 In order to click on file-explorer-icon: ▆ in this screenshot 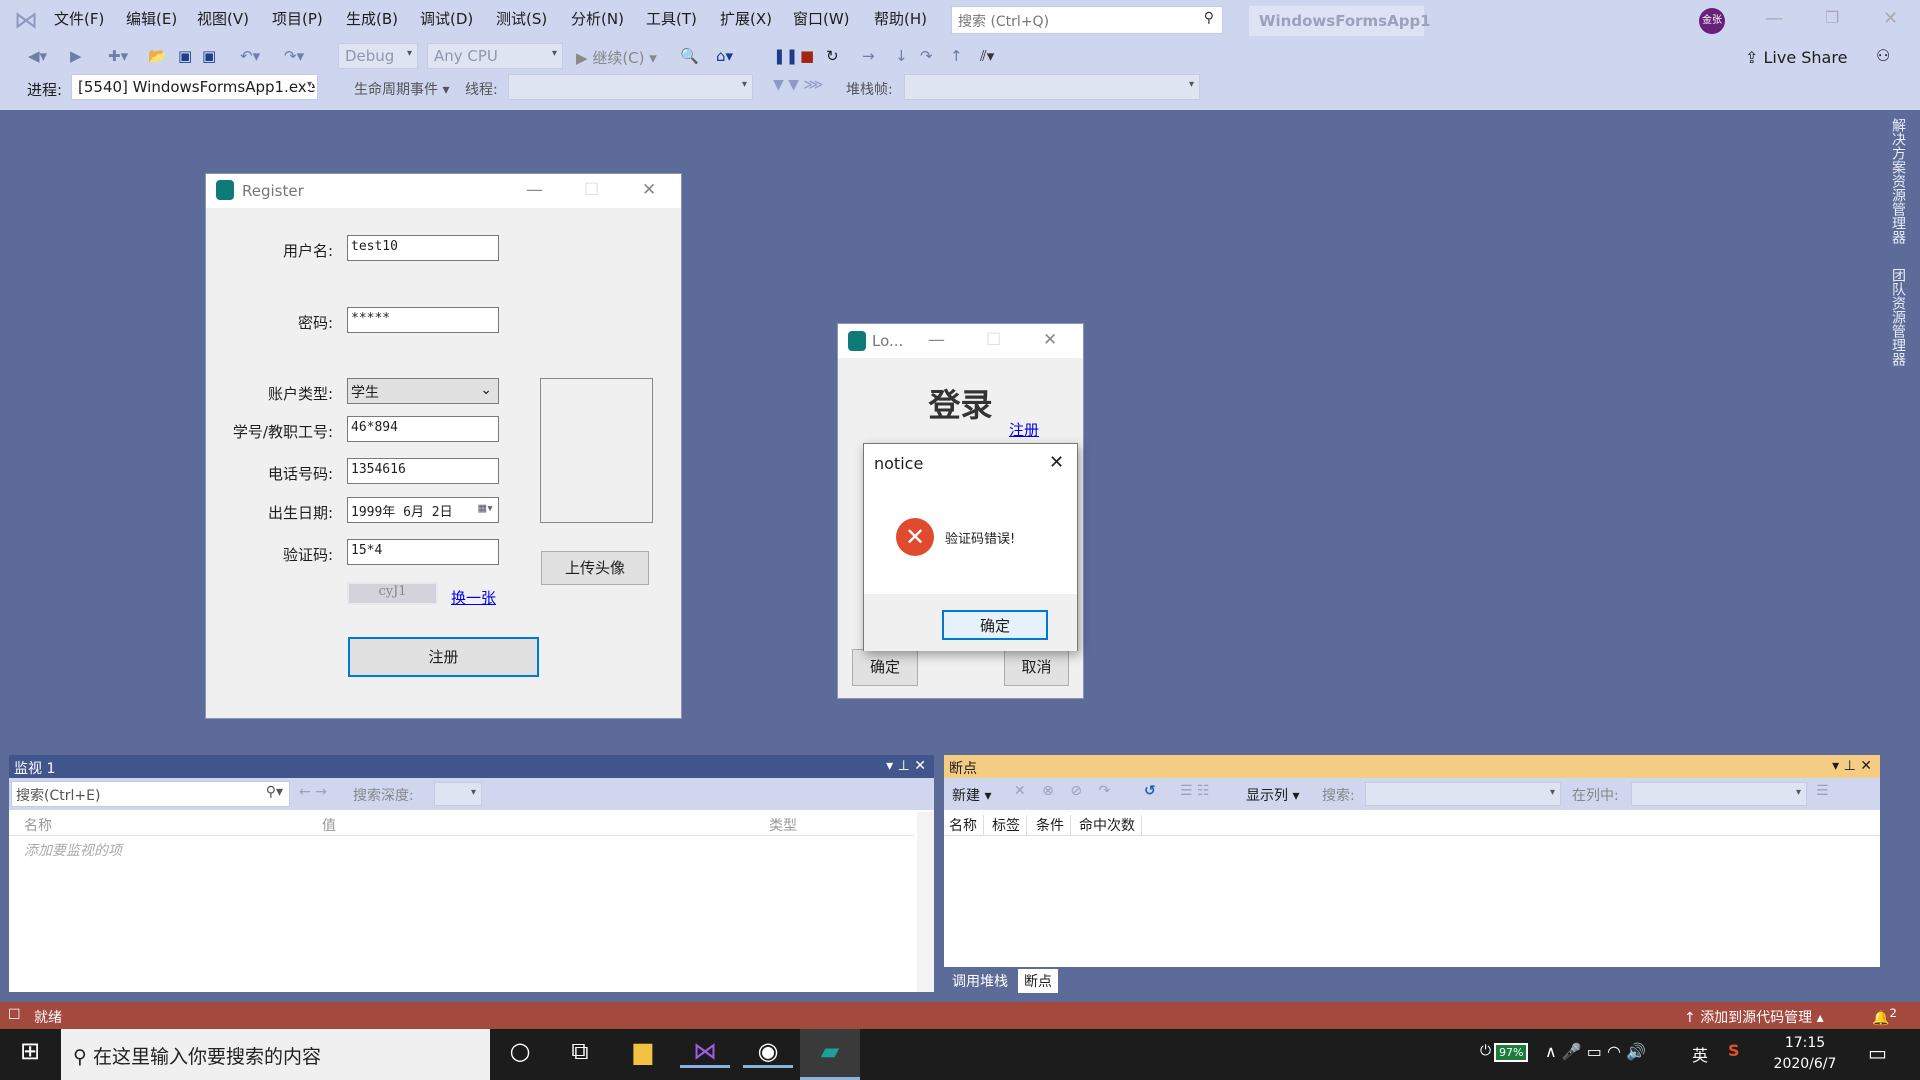, I will do `click(643, 1051)`.